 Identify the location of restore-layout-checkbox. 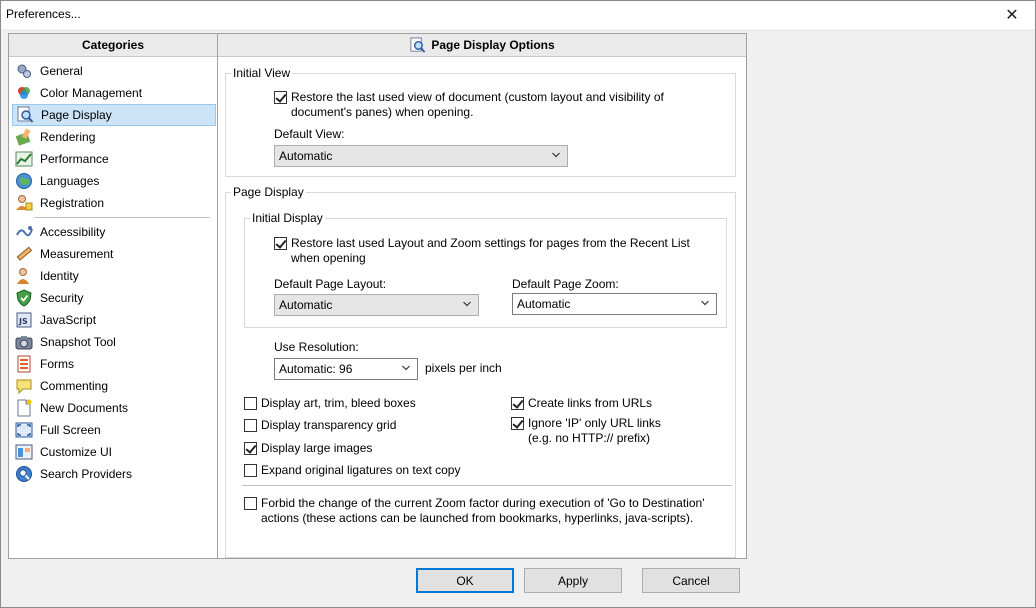
(280, 243).